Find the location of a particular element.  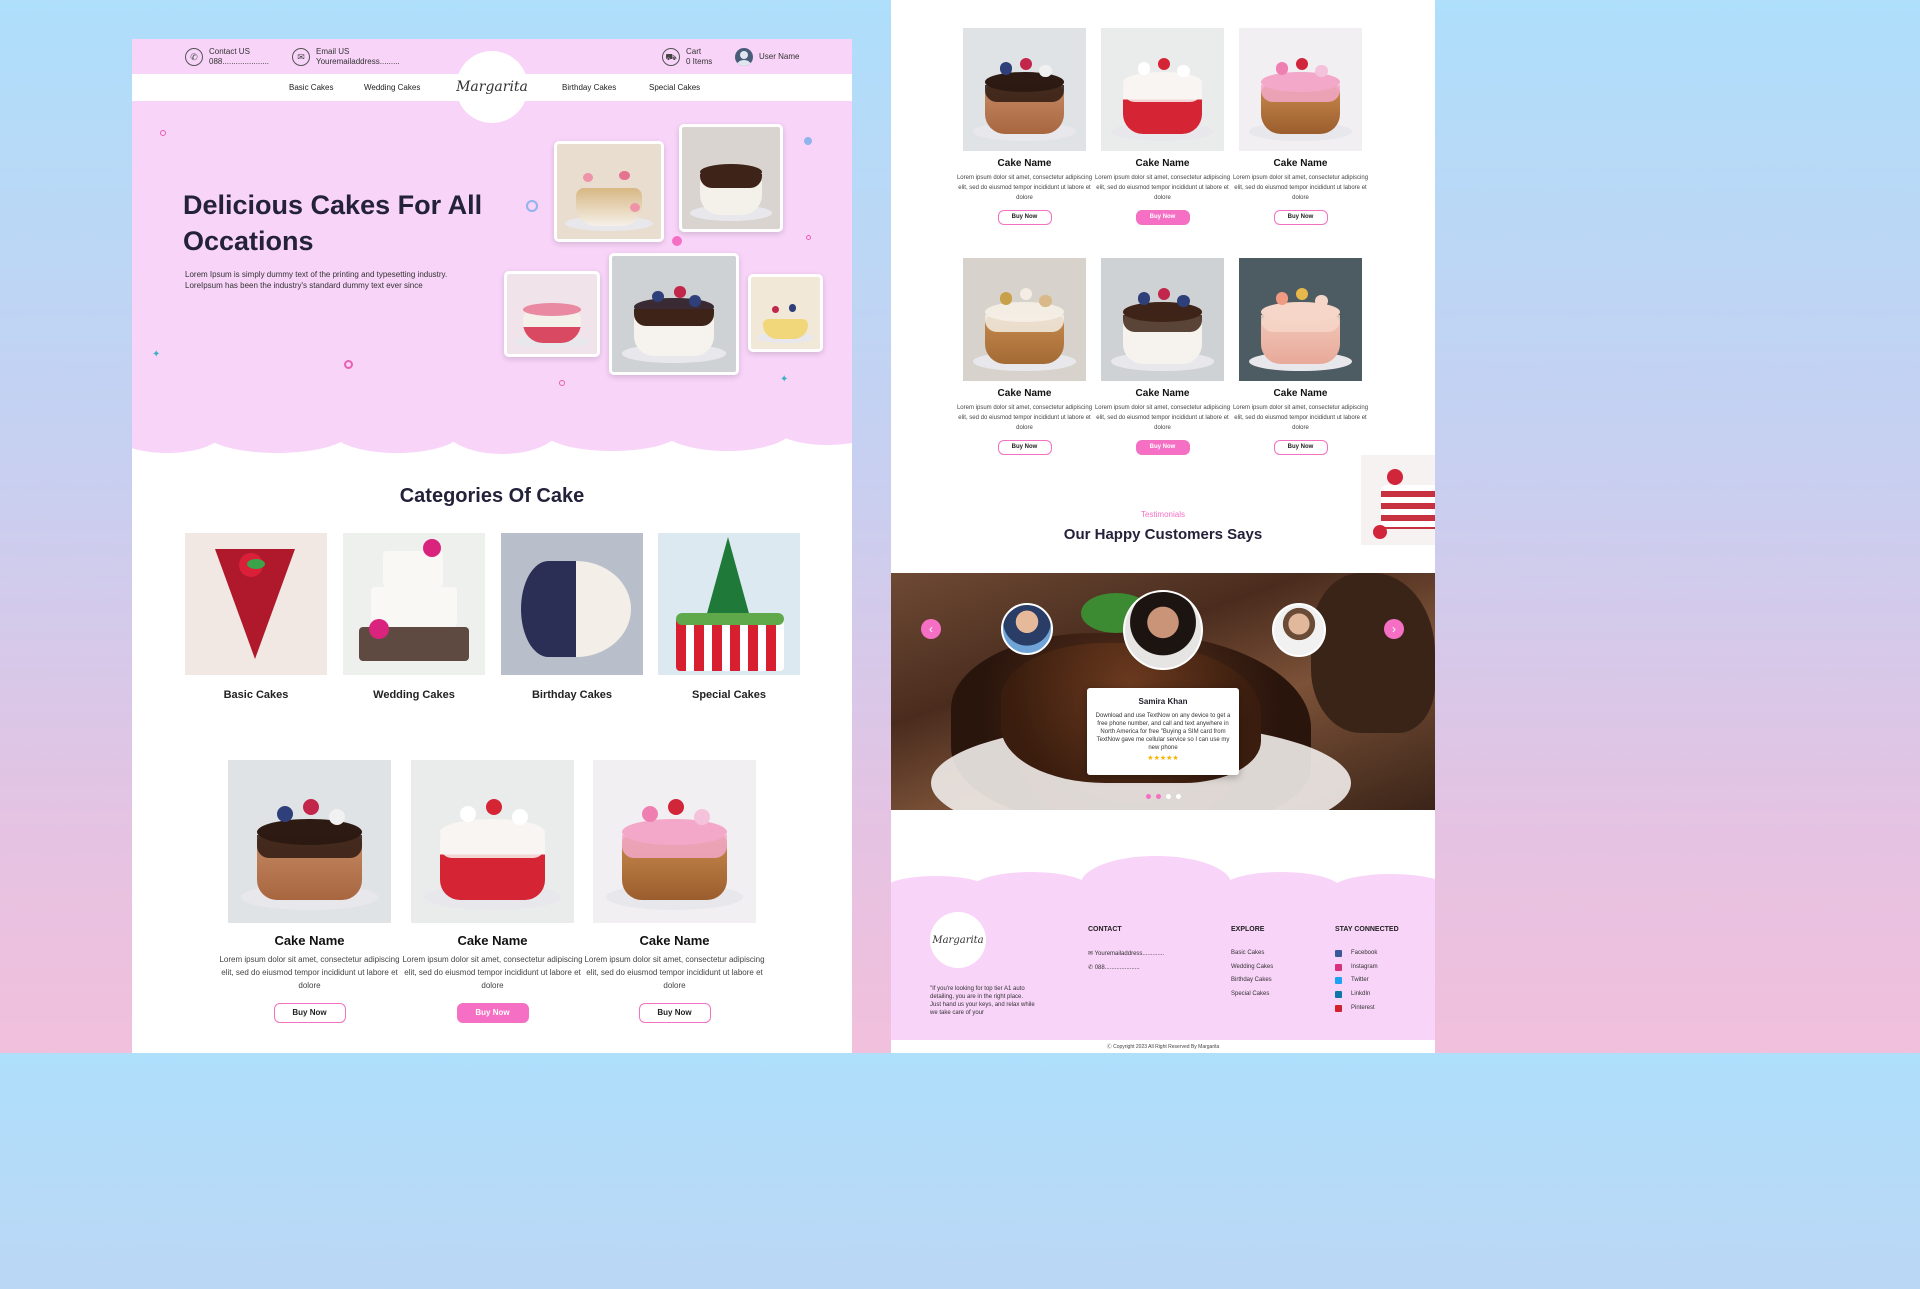

nav-wedding-cakes: Wedding Cakes is located at coordinates (392, 87).